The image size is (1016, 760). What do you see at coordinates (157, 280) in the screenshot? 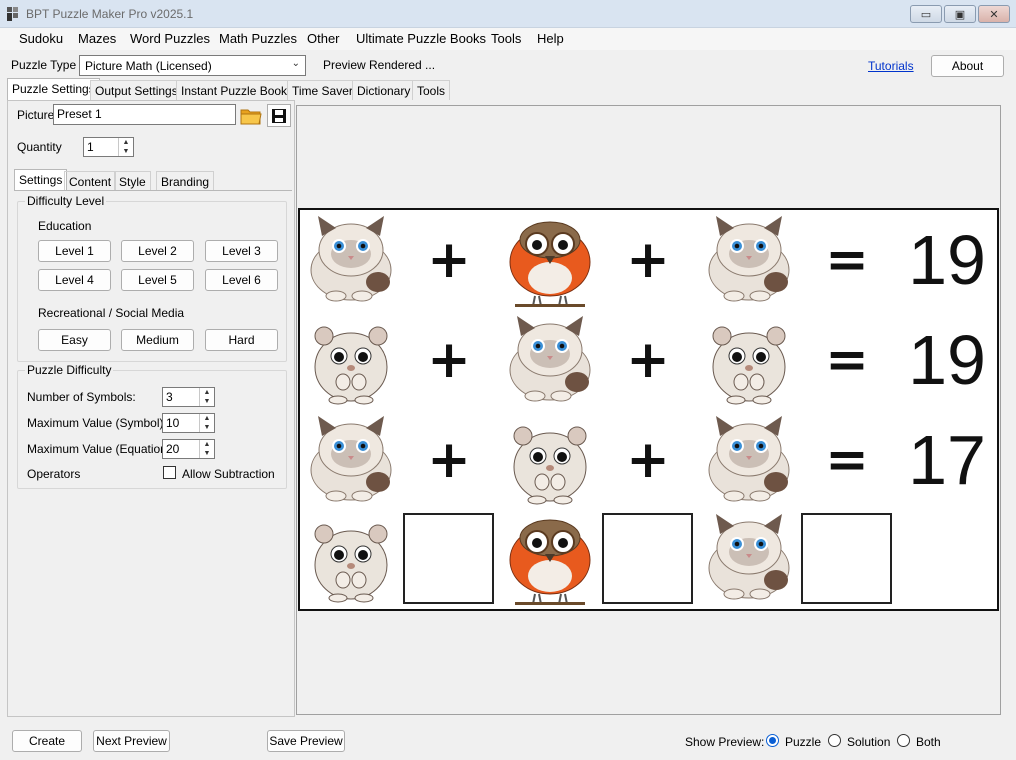
I see `level-5-button: Level 5` at bounding box center [157, 280].